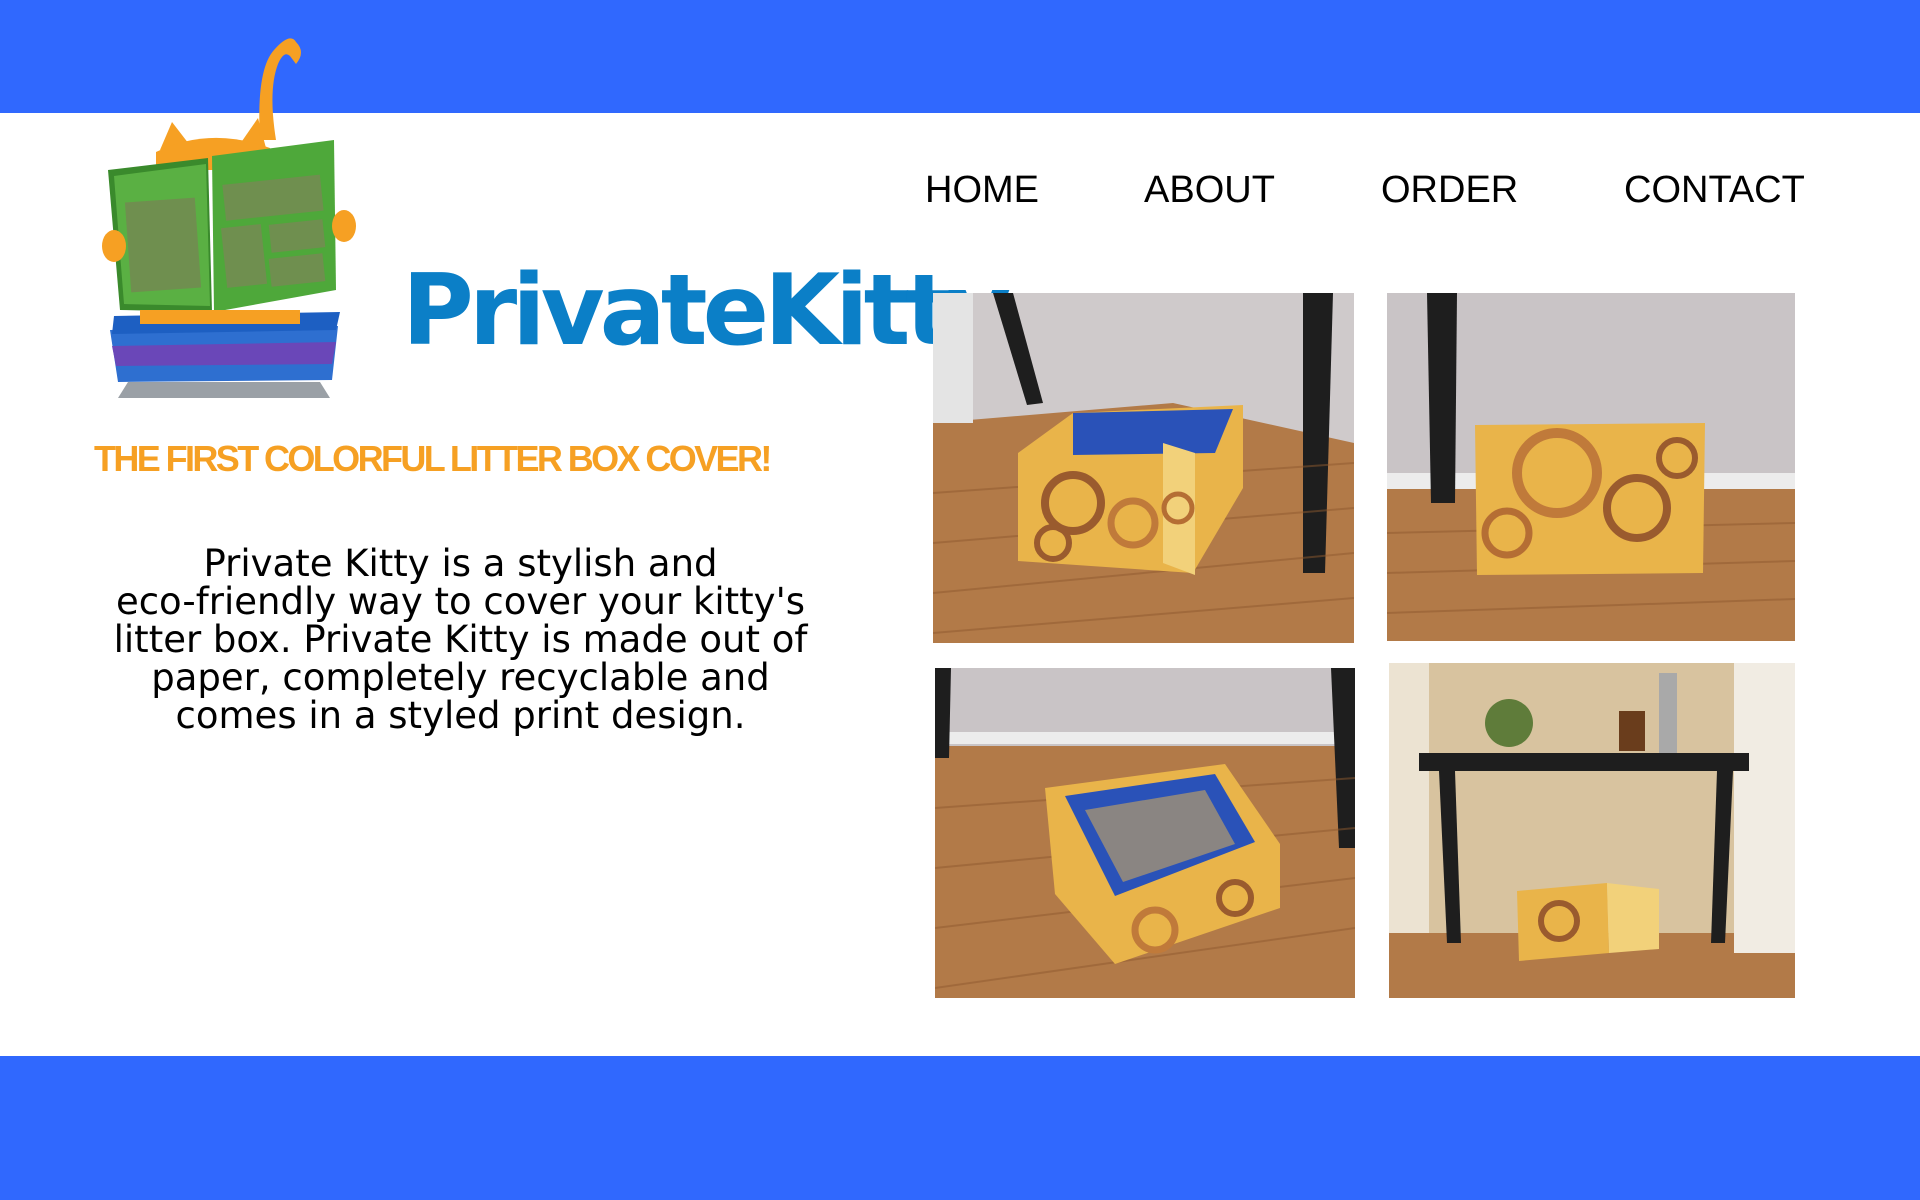 The image size is (1920, 1200). I want to click on brand-logo-text: PrivateKitty, so click(706, 311).